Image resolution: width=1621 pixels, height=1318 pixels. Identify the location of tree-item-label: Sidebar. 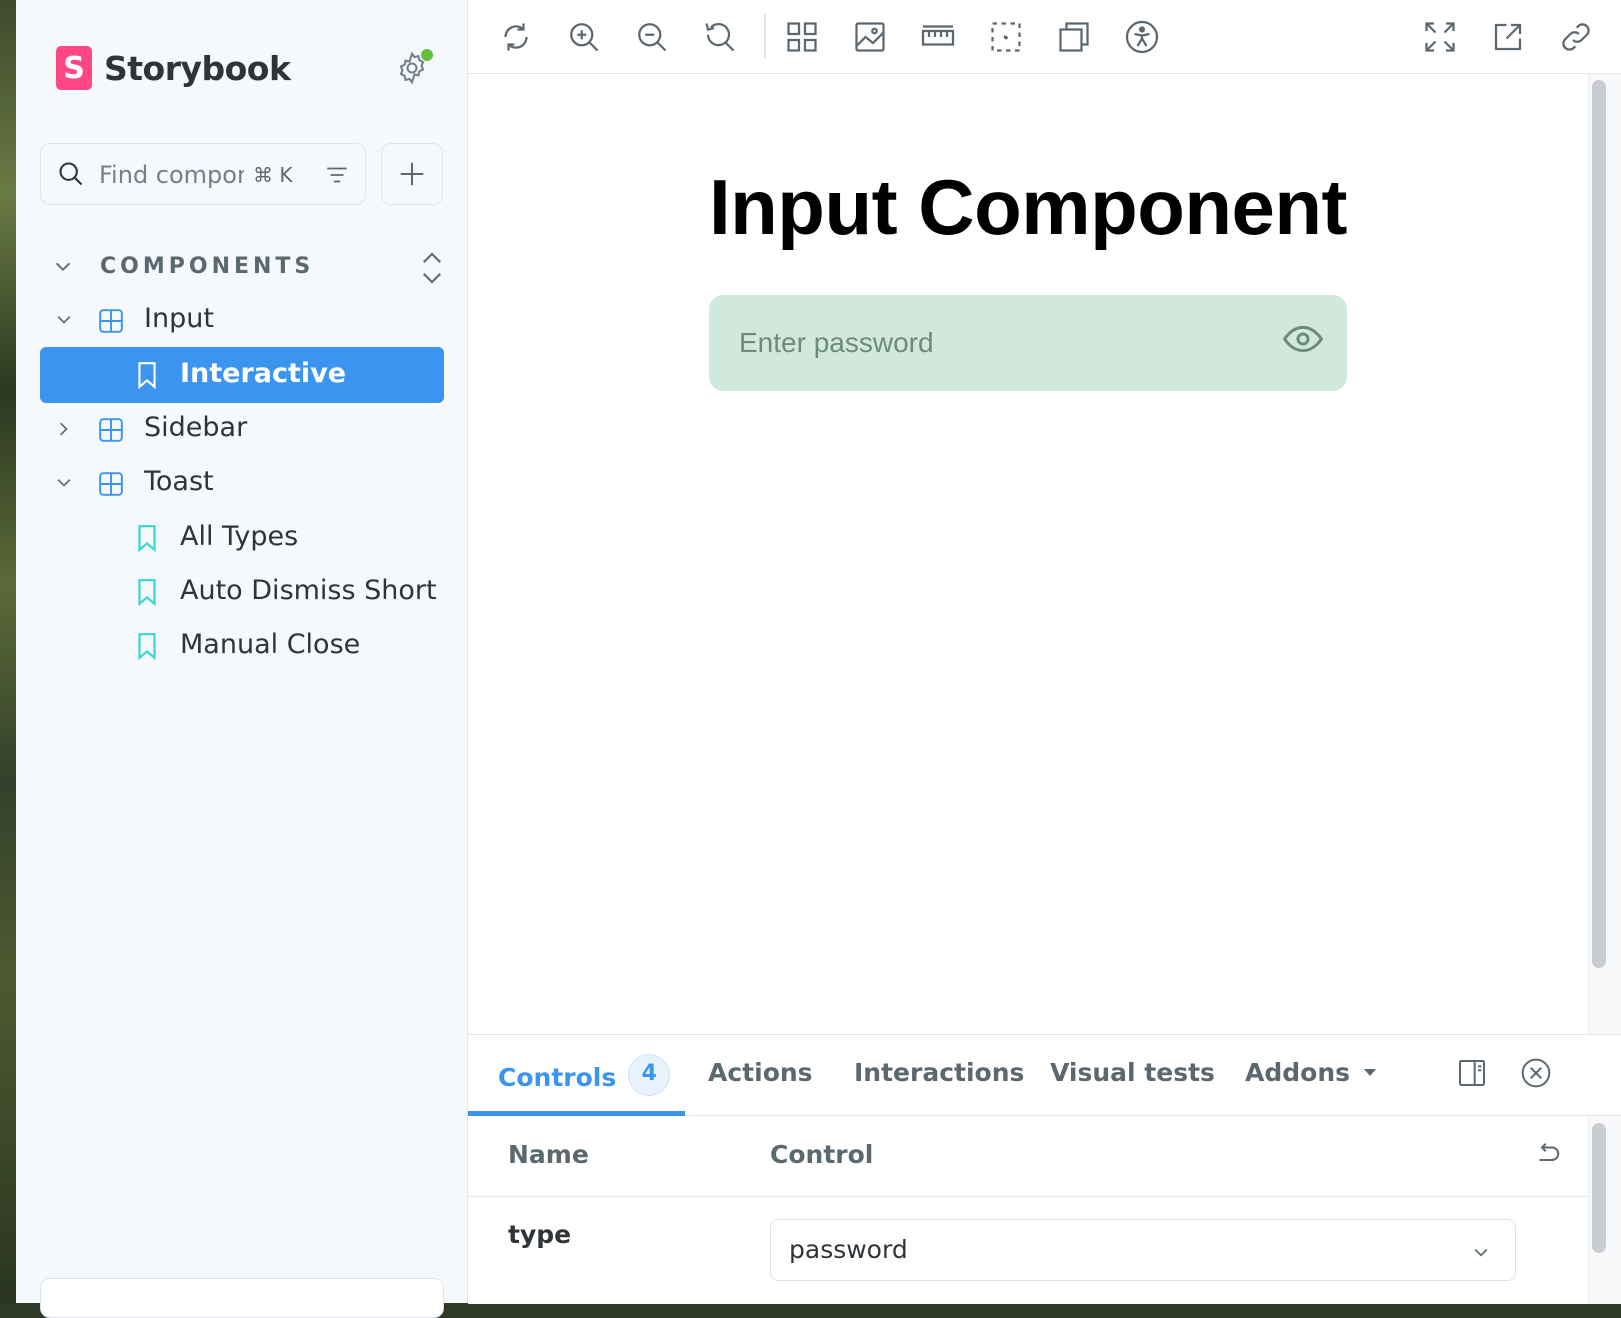
(196, 427).